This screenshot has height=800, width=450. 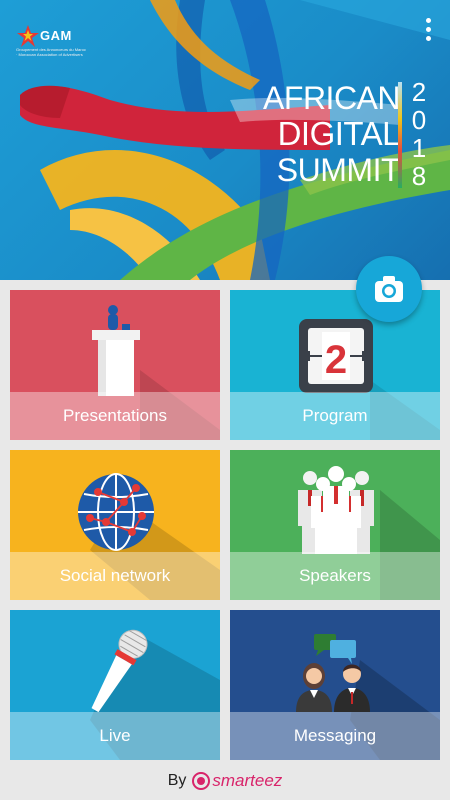 I want to click on tile-social-network: Social network, so click(x=115, y=525).